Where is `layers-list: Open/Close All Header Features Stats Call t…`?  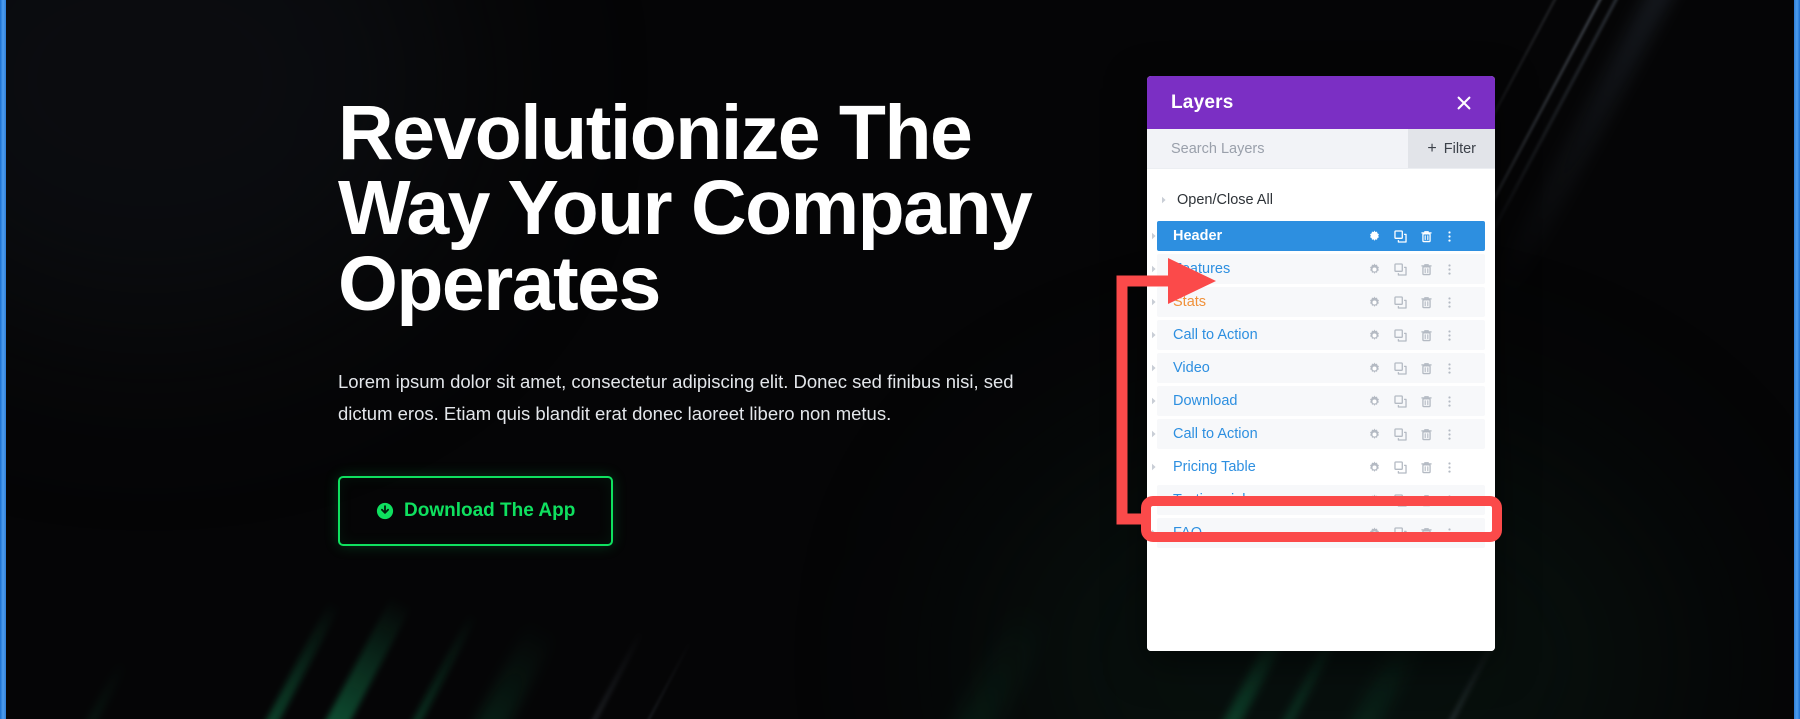 layers-list: Open/Close All Header Features Stats Call t… is located at coordinates (1321, 410).